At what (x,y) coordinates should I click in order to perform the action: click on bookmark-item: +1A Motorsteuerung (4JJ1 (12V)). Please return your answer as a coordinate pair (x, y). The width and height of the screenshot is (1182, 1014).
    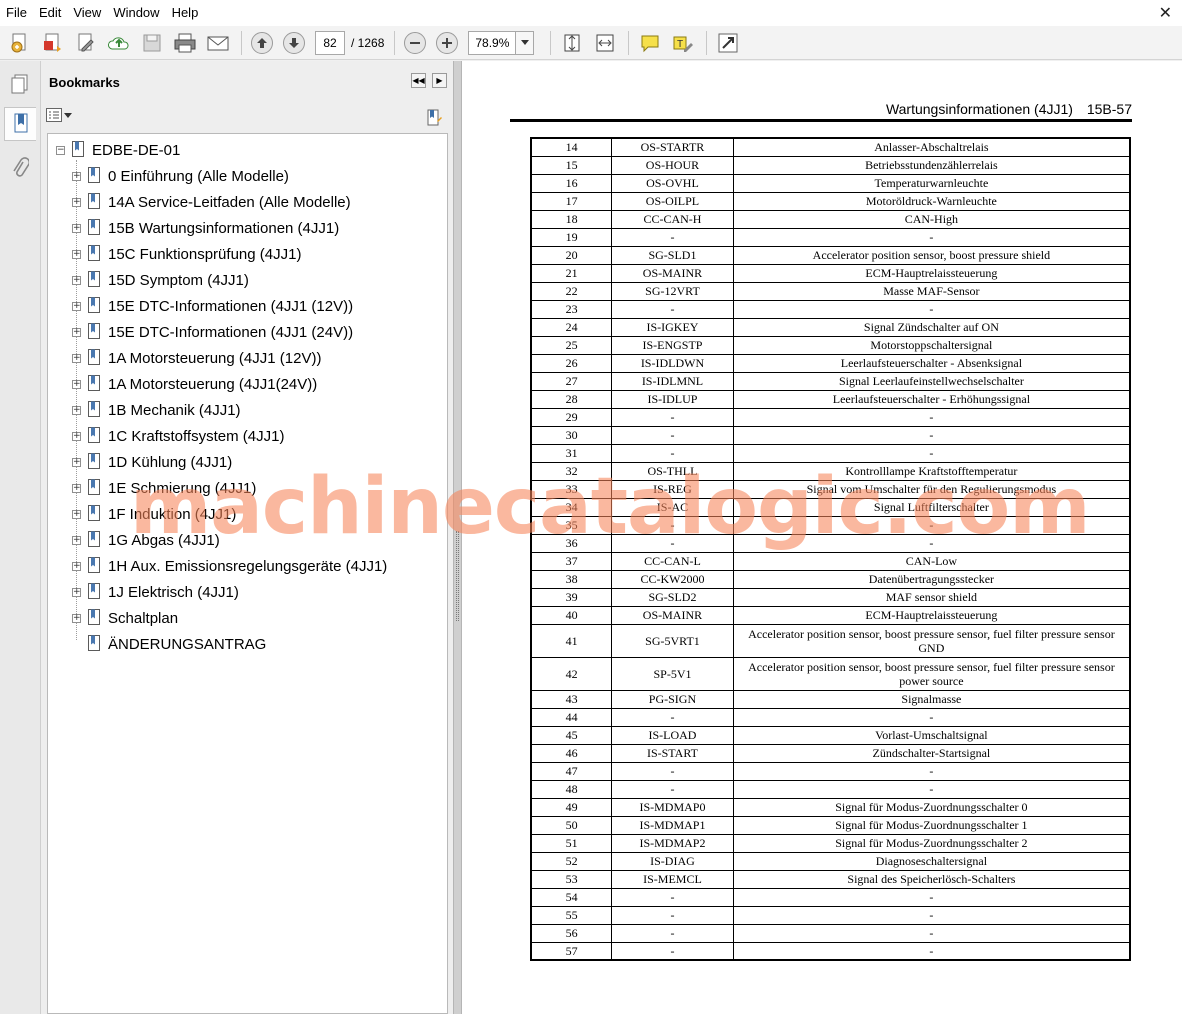
    Looking at the image, I should click on (196, 358).